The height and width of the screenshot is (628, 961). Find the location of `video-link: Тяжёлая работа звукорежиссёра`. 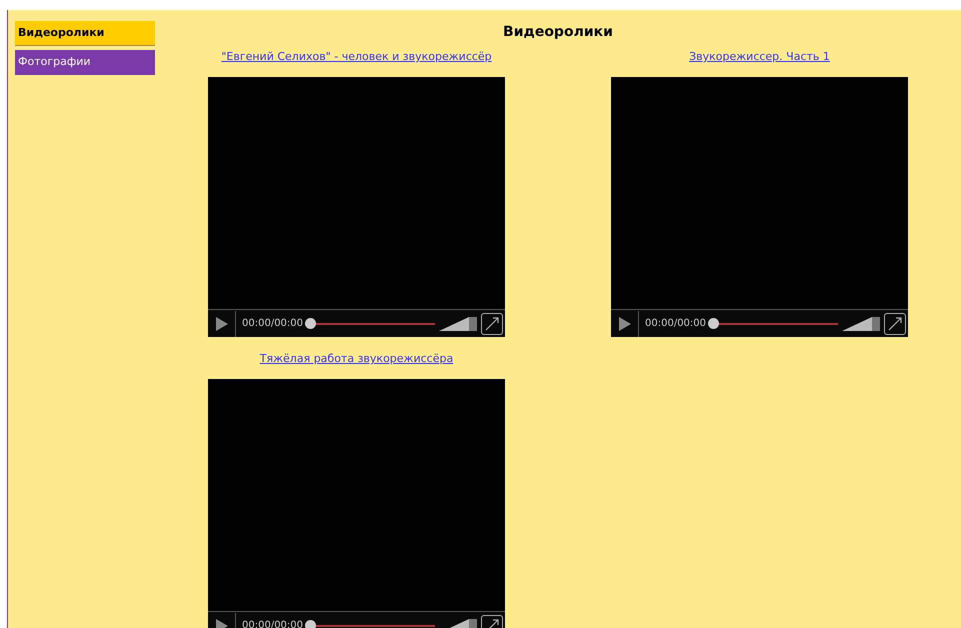

video-link: Тяжёлая работа звукорежиссёра is located at coordinates (357, 361).